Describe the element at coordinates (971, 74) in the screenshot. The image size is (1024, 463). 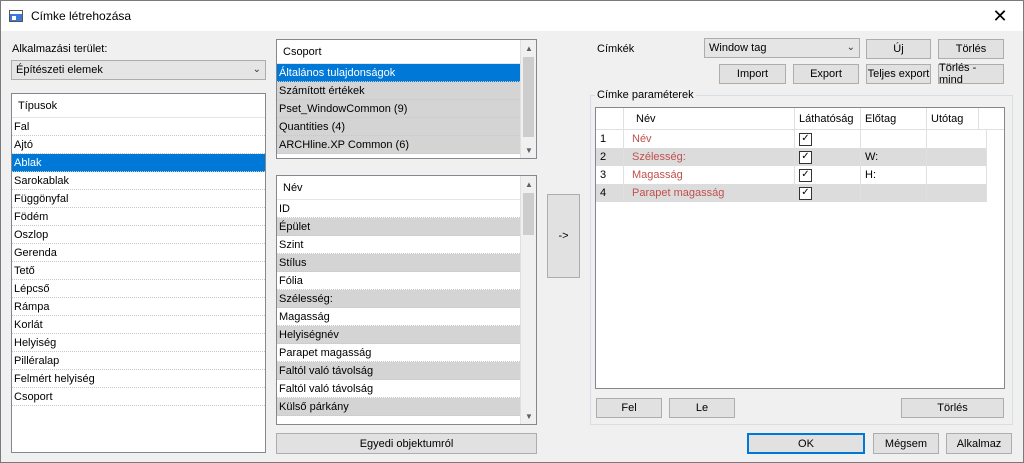
I see `delete-all-button: Törlés - mind` at that location.